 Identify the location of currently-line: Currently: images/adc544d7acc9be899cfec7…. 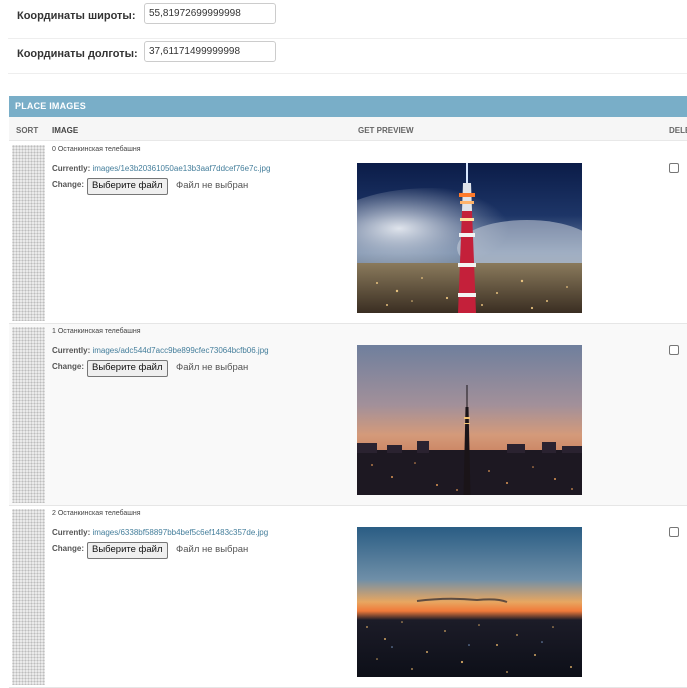
(160, 350).